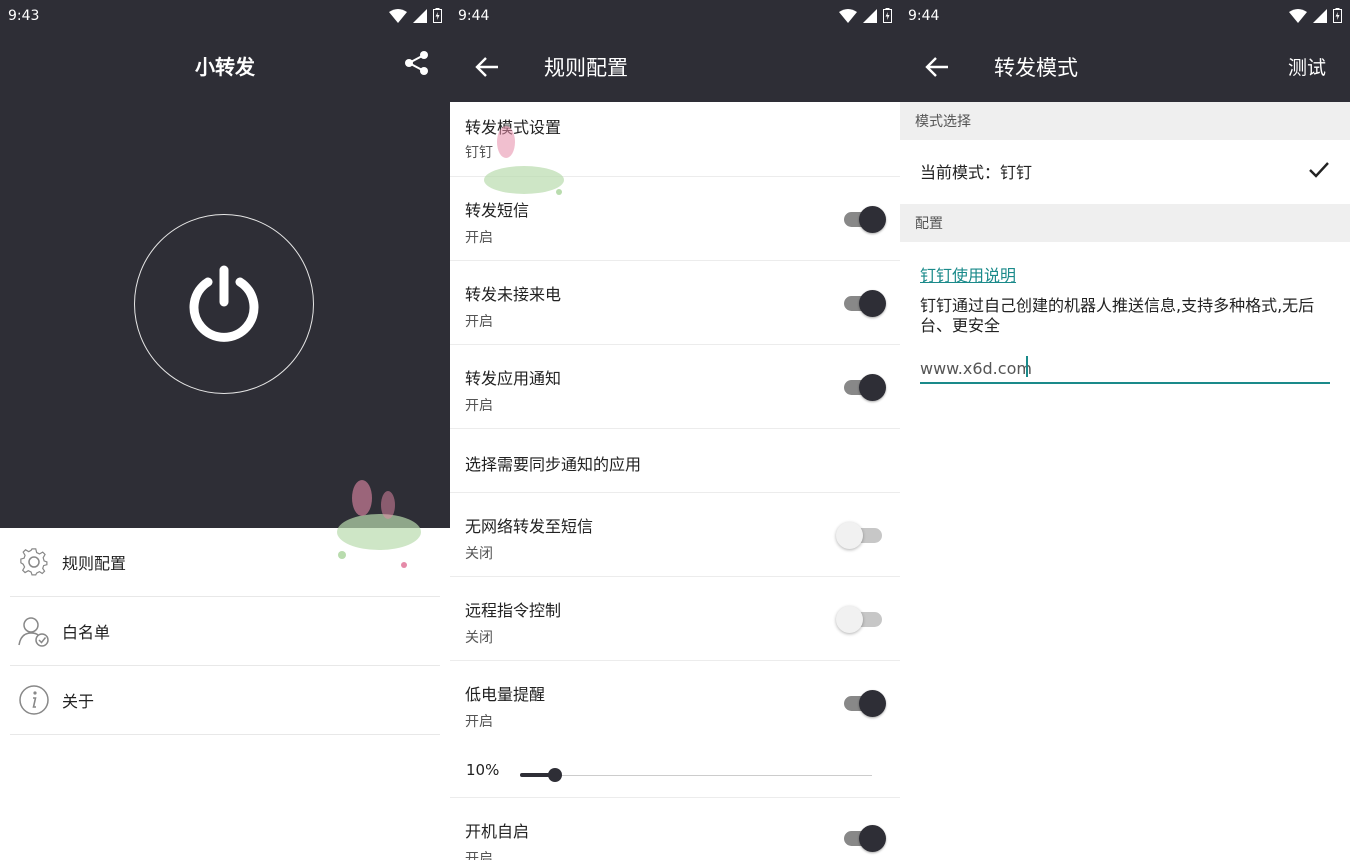  What do you see at coordinates (34, 562) in the screenshot?
I see `gear-icon` at bounding box center [34, 562].